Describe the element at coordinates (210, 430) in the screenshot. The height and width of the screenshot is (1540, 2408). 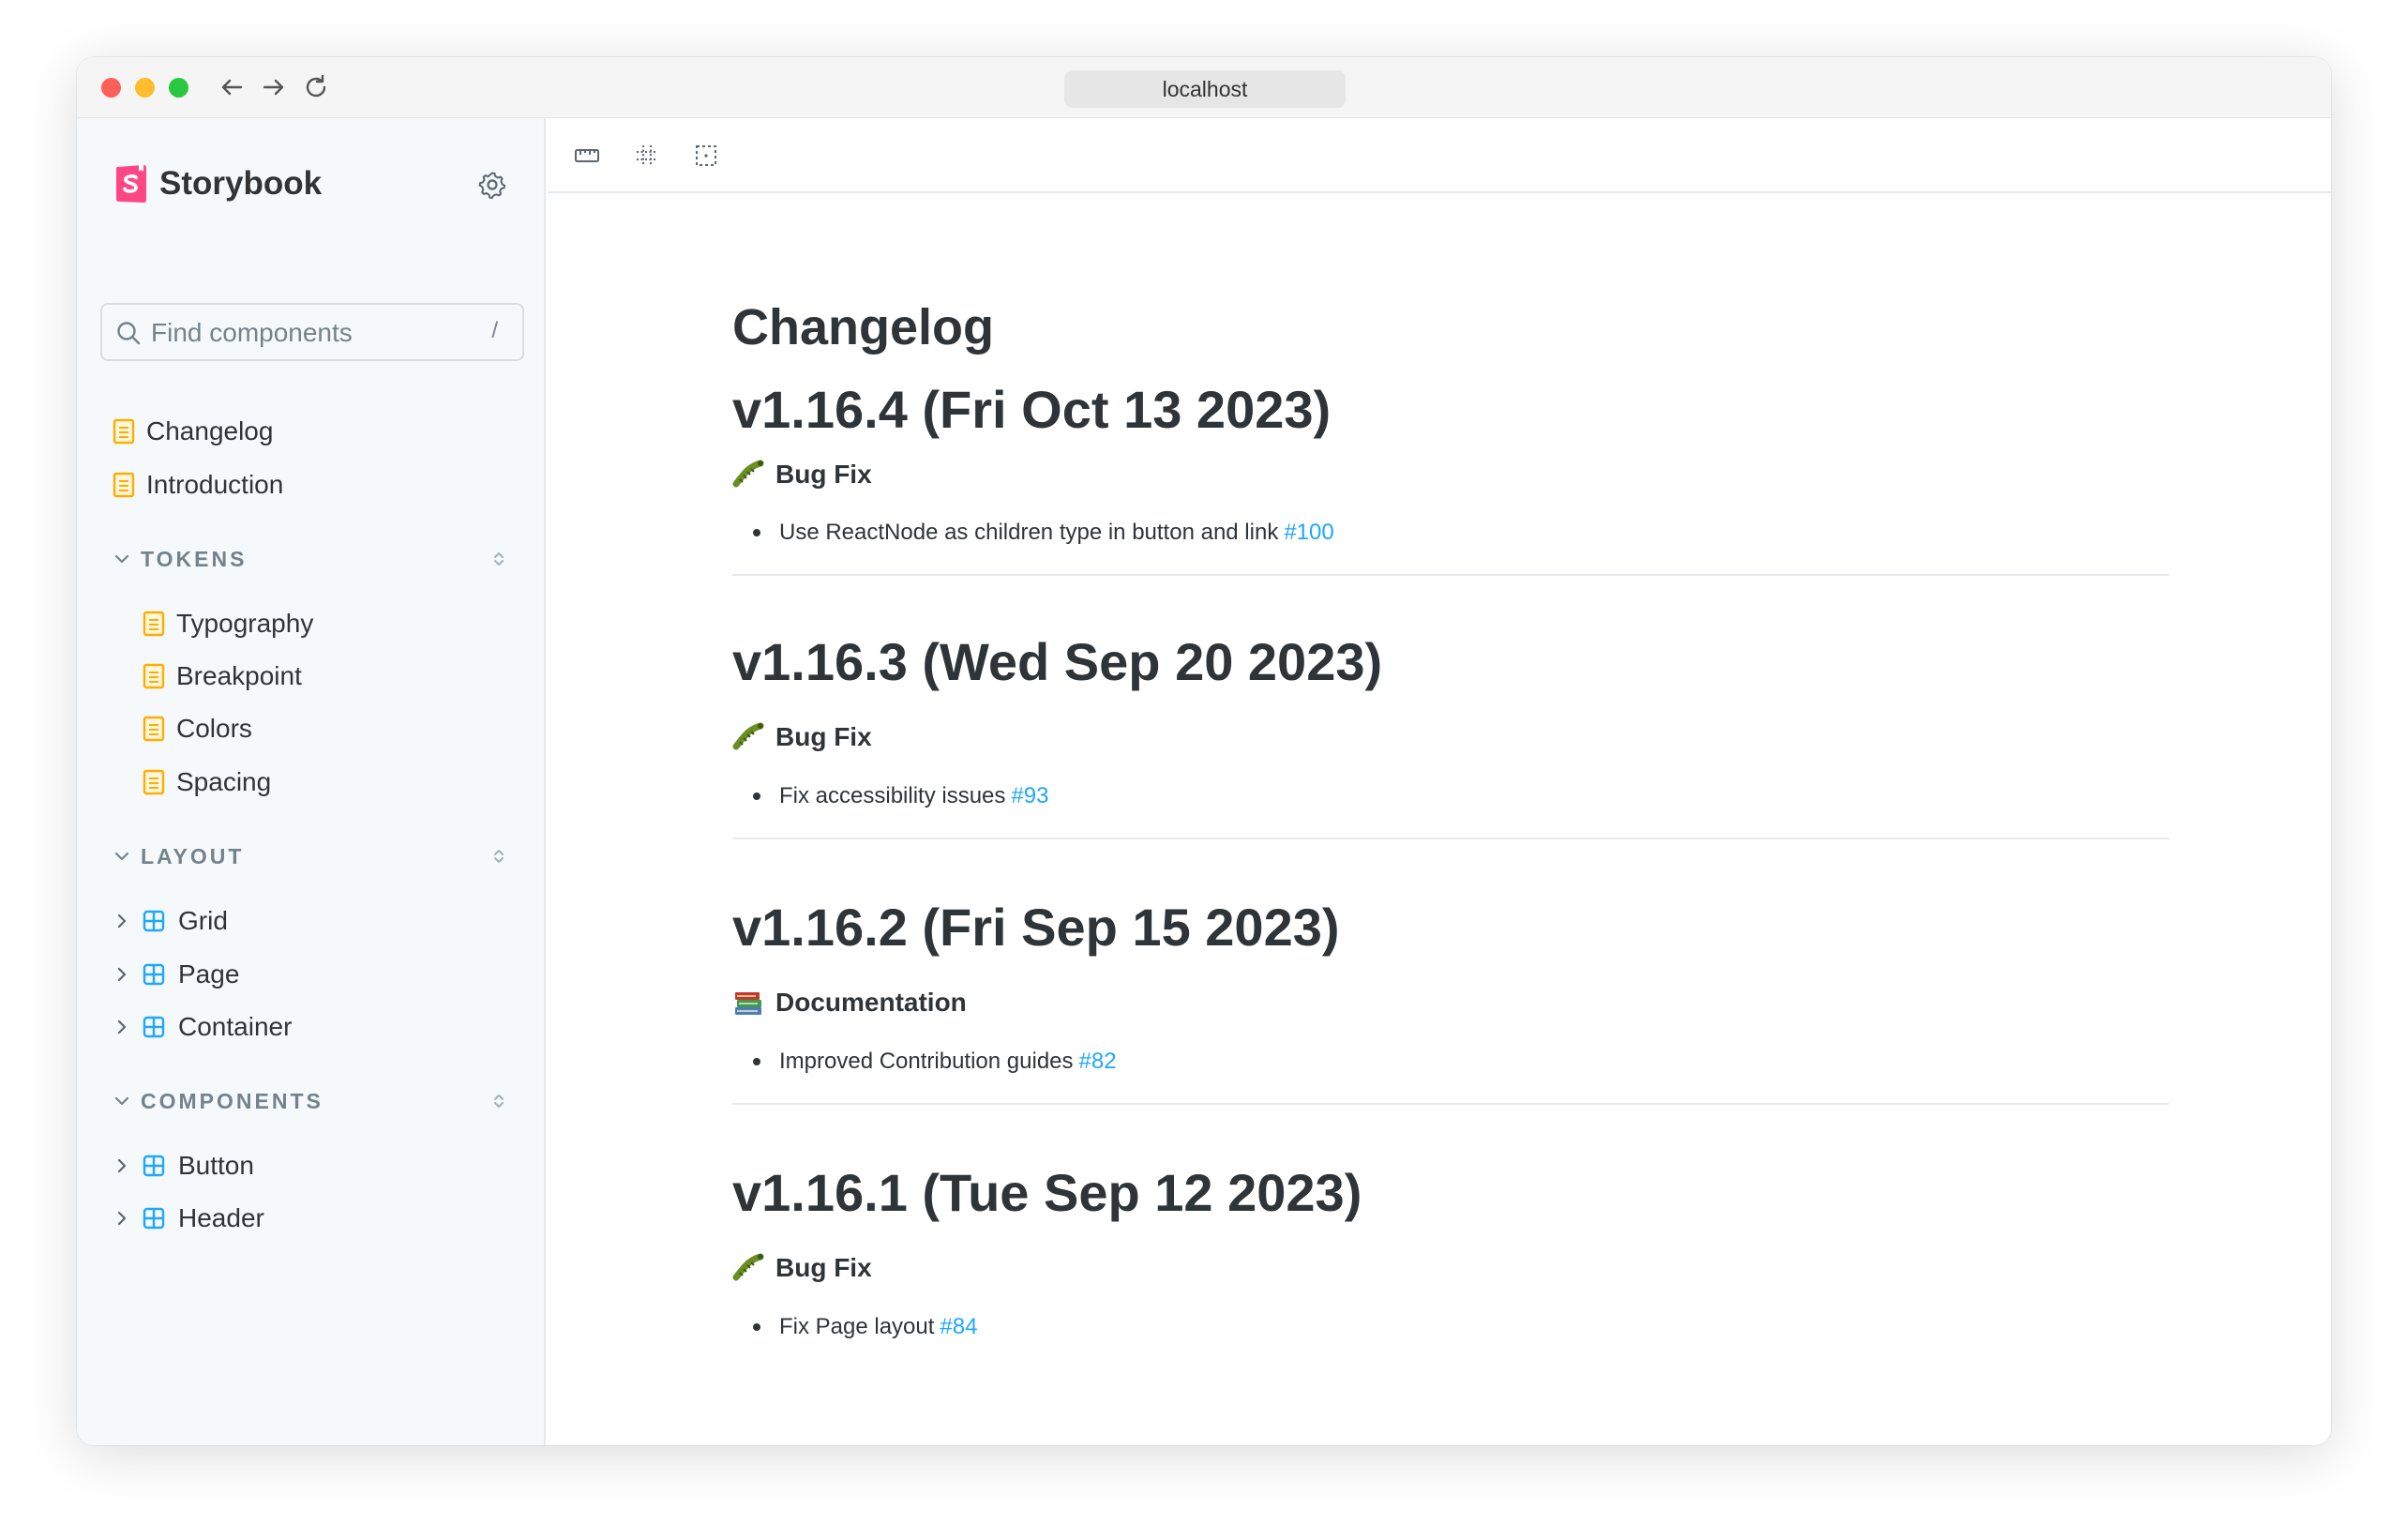
I see `sidebar-item-label: Changelog` at that location.